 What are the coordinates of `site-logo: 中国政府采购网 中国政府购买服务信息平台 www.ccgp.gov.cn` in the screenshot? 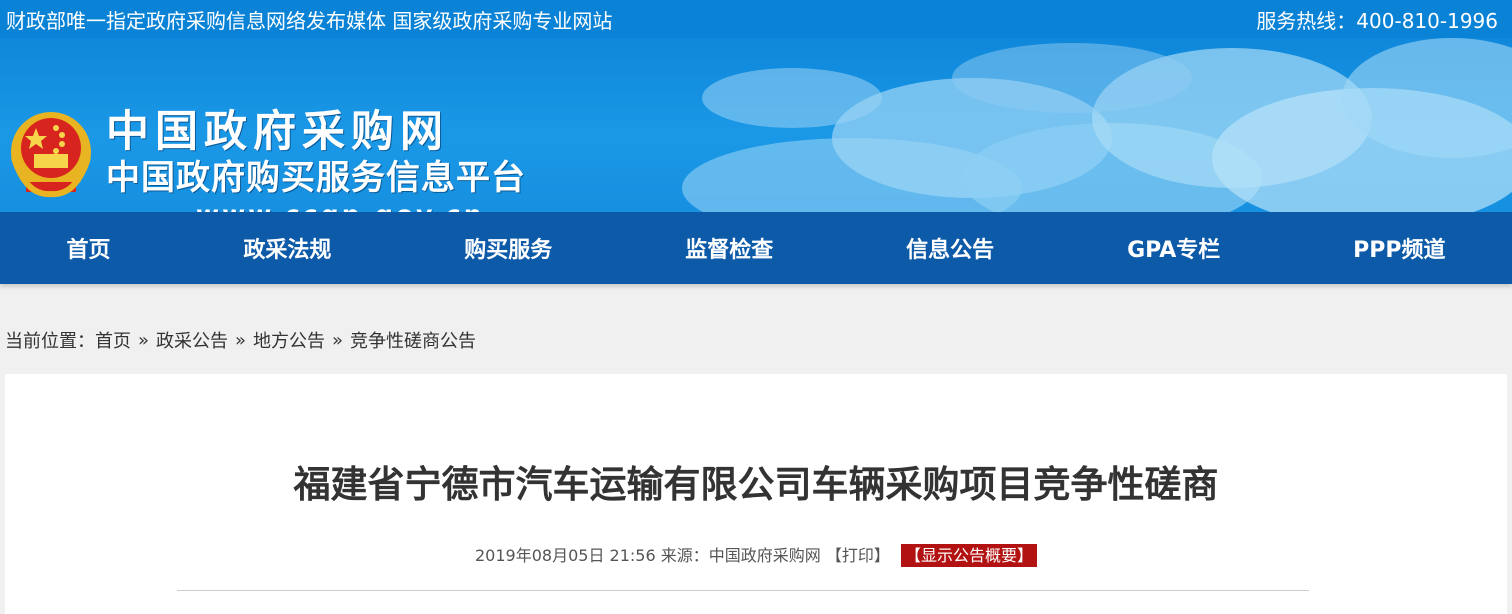 It's located at (316, 160).